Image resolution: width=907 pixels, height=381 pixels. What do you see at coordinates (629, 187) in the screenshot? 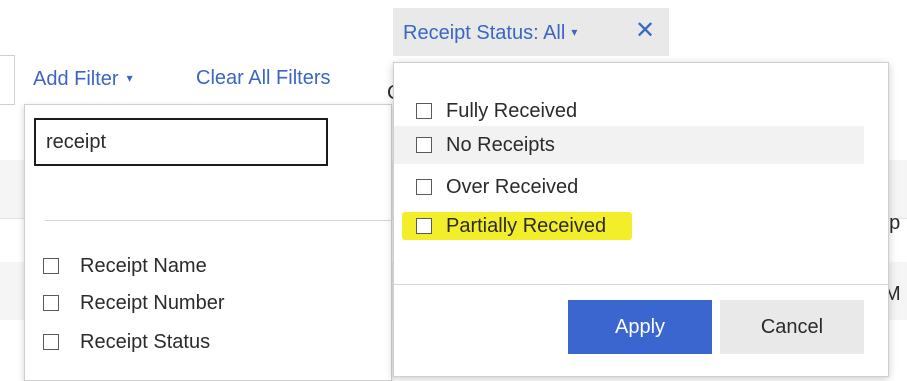
I see `status-option-row: Over Received` at bounding box center [629, 187].